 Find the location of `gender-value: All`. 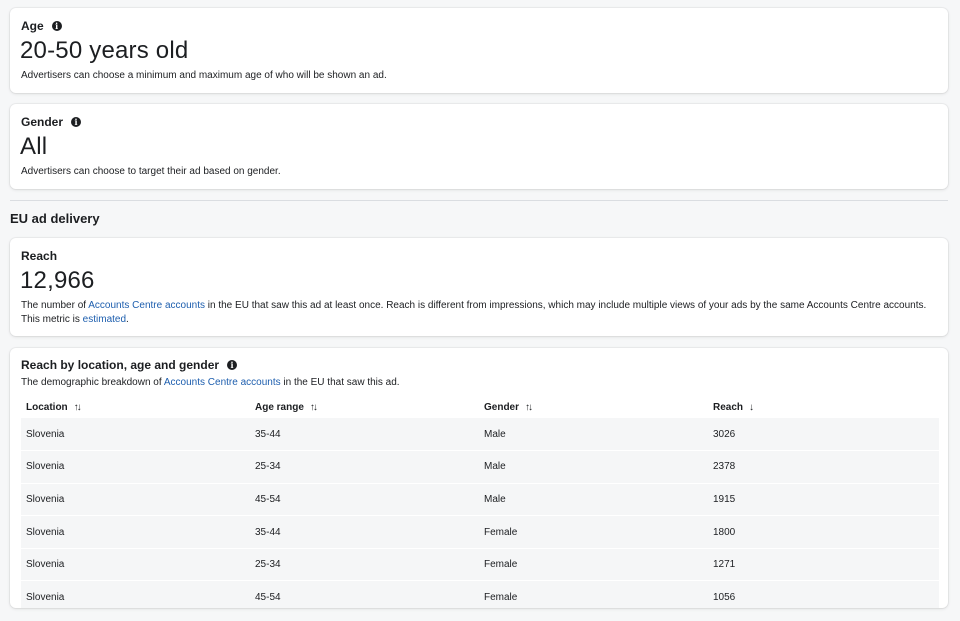

gender-value: All is located at coordinates (34, 146).